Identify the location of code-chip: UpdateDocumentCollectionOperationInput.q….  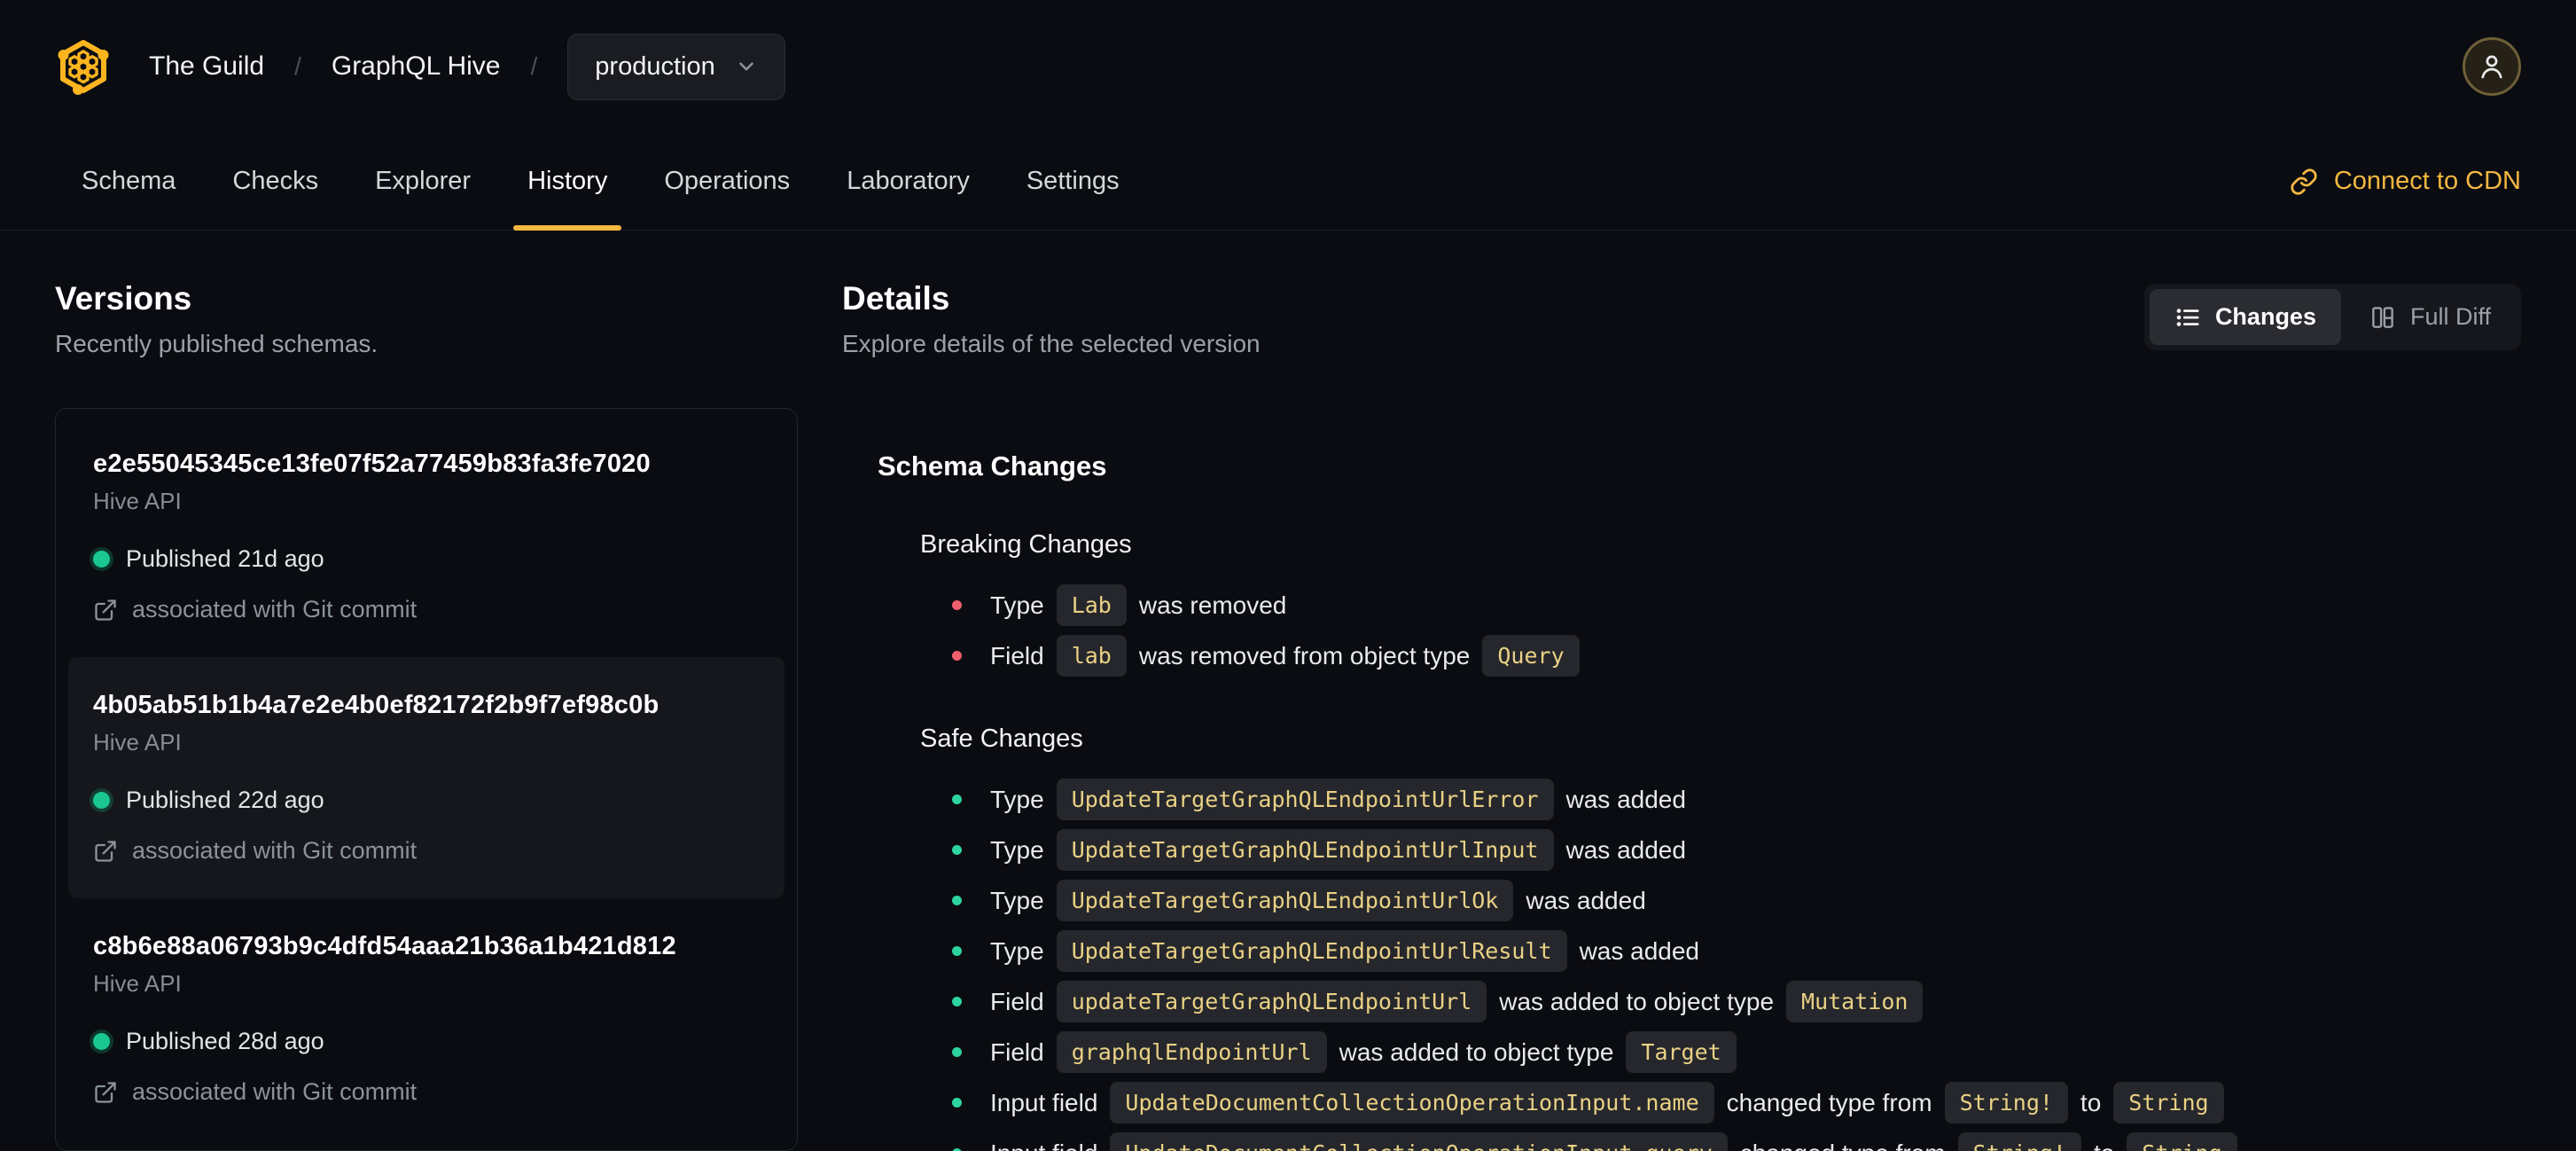
(1419, 1141).